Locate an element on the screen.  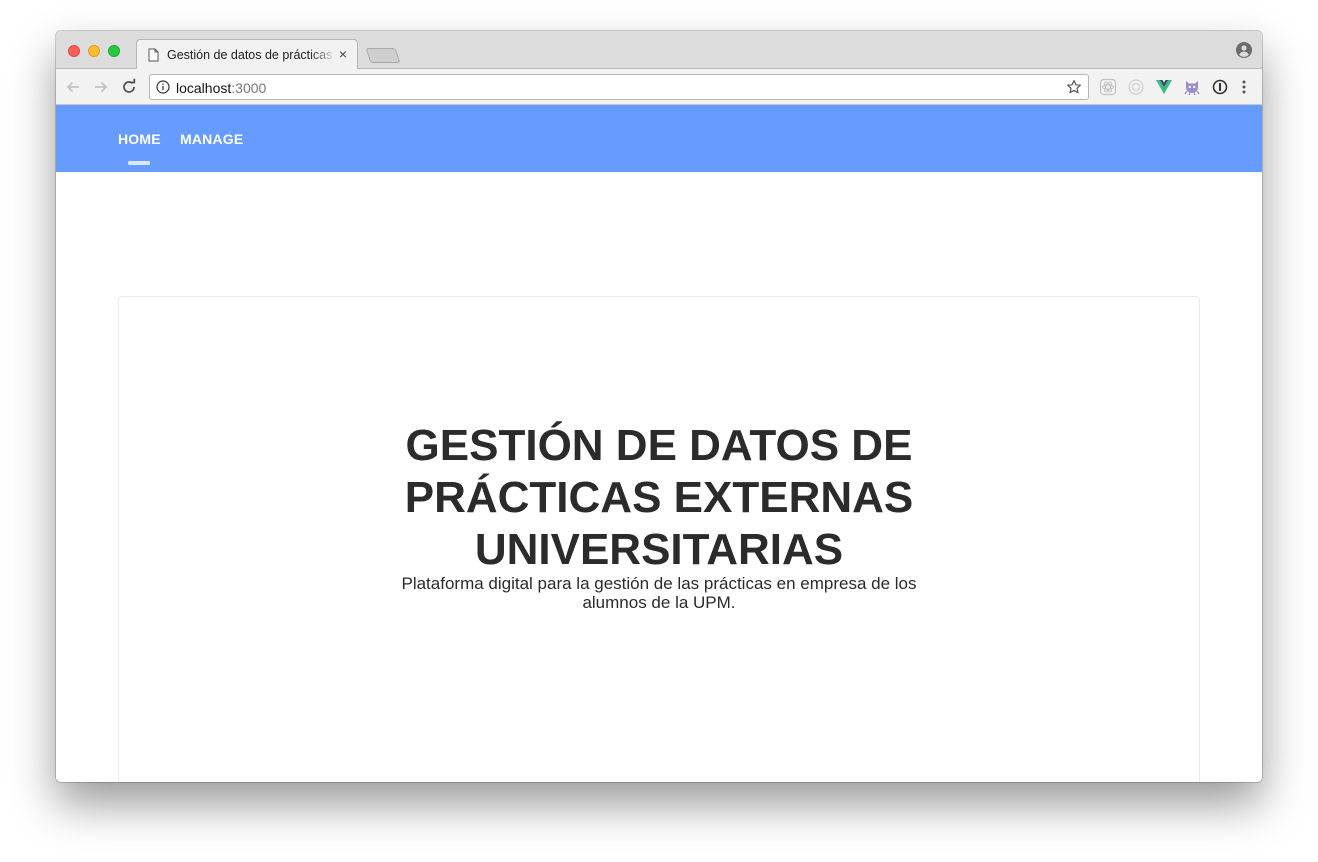
star-icon is located at coordinates (1074, 89).